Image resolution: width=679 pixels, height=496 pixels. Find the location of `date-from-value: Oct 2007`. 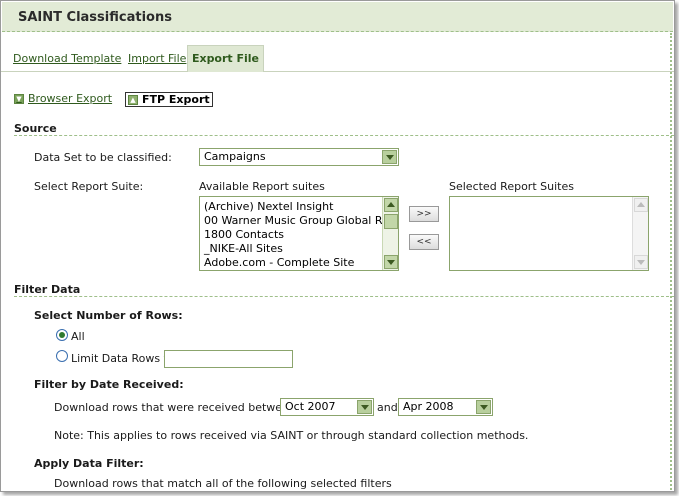

date-from-value: Oct 2007 is located at coordinates (310, 406).